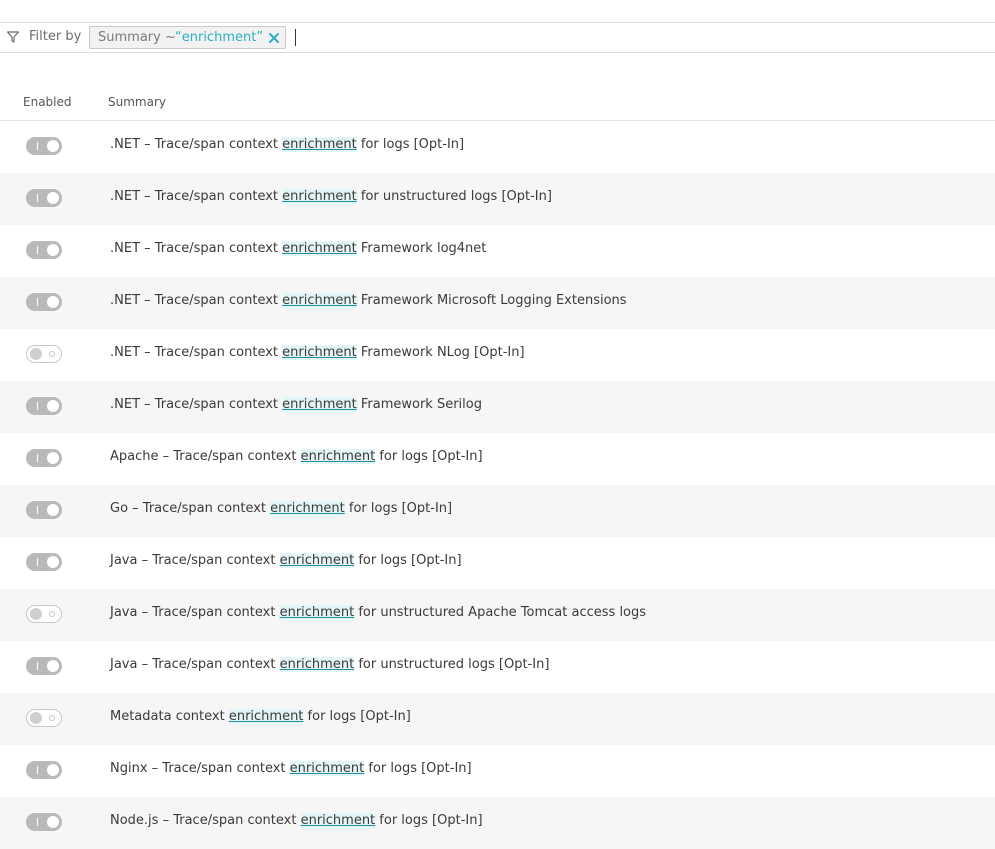 This screenshot has height=849, width=995. I want to click on summary-prefix: Nginx – Trace/span context, so click(200, 768).